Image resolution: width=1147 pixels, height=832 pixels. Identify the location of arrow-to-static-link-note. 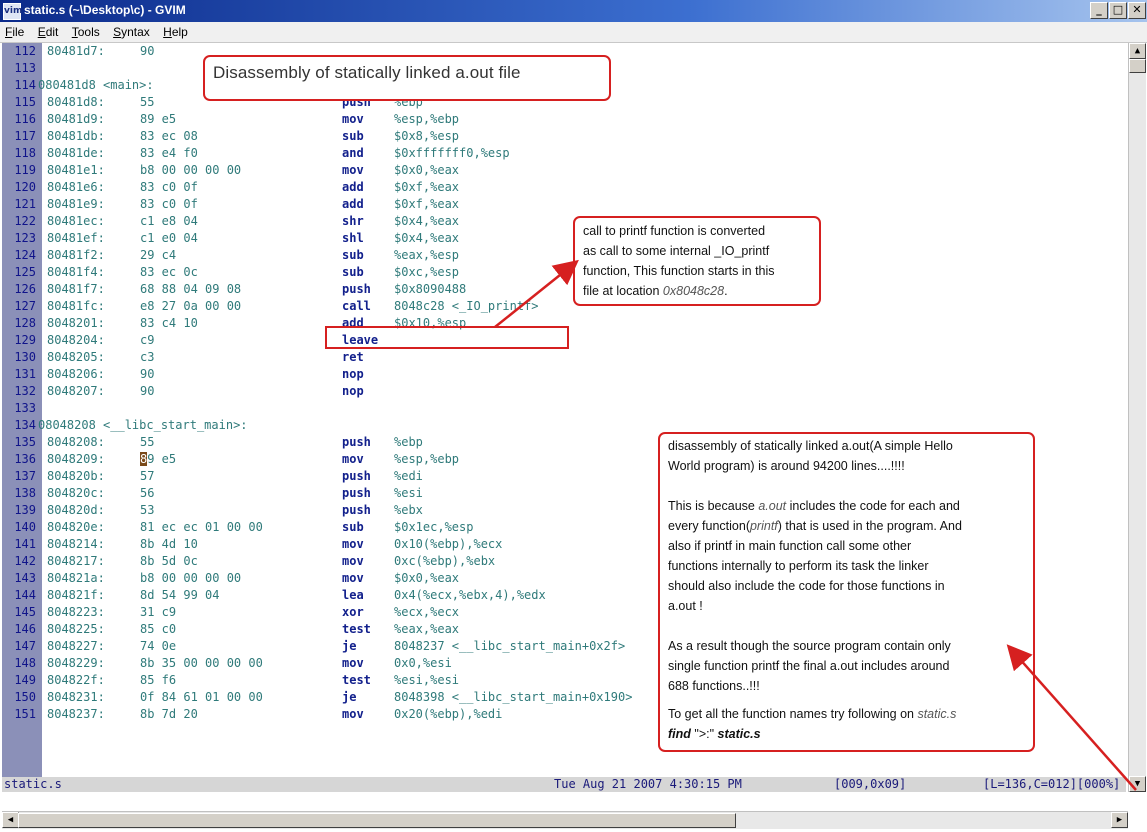
(1071, 717).